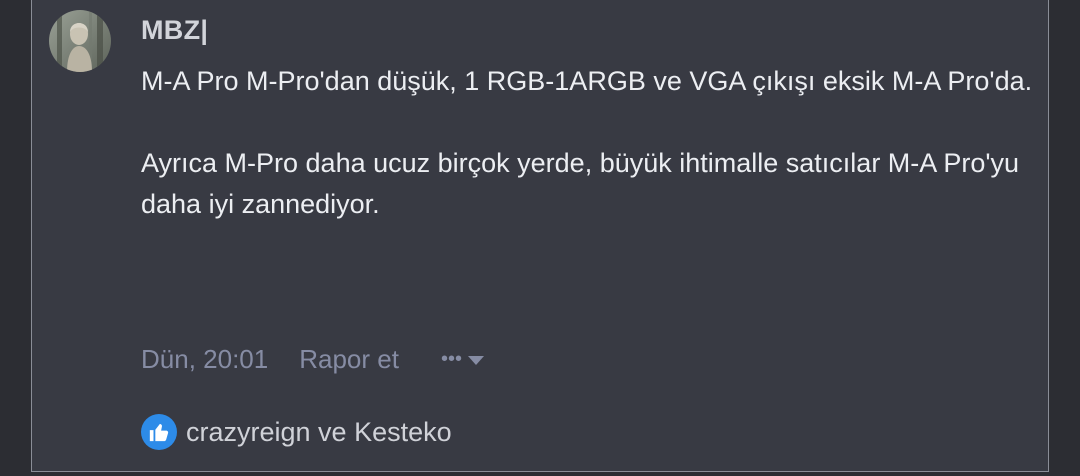  I want to click on thumbs-up-icon, so click(159, 432).